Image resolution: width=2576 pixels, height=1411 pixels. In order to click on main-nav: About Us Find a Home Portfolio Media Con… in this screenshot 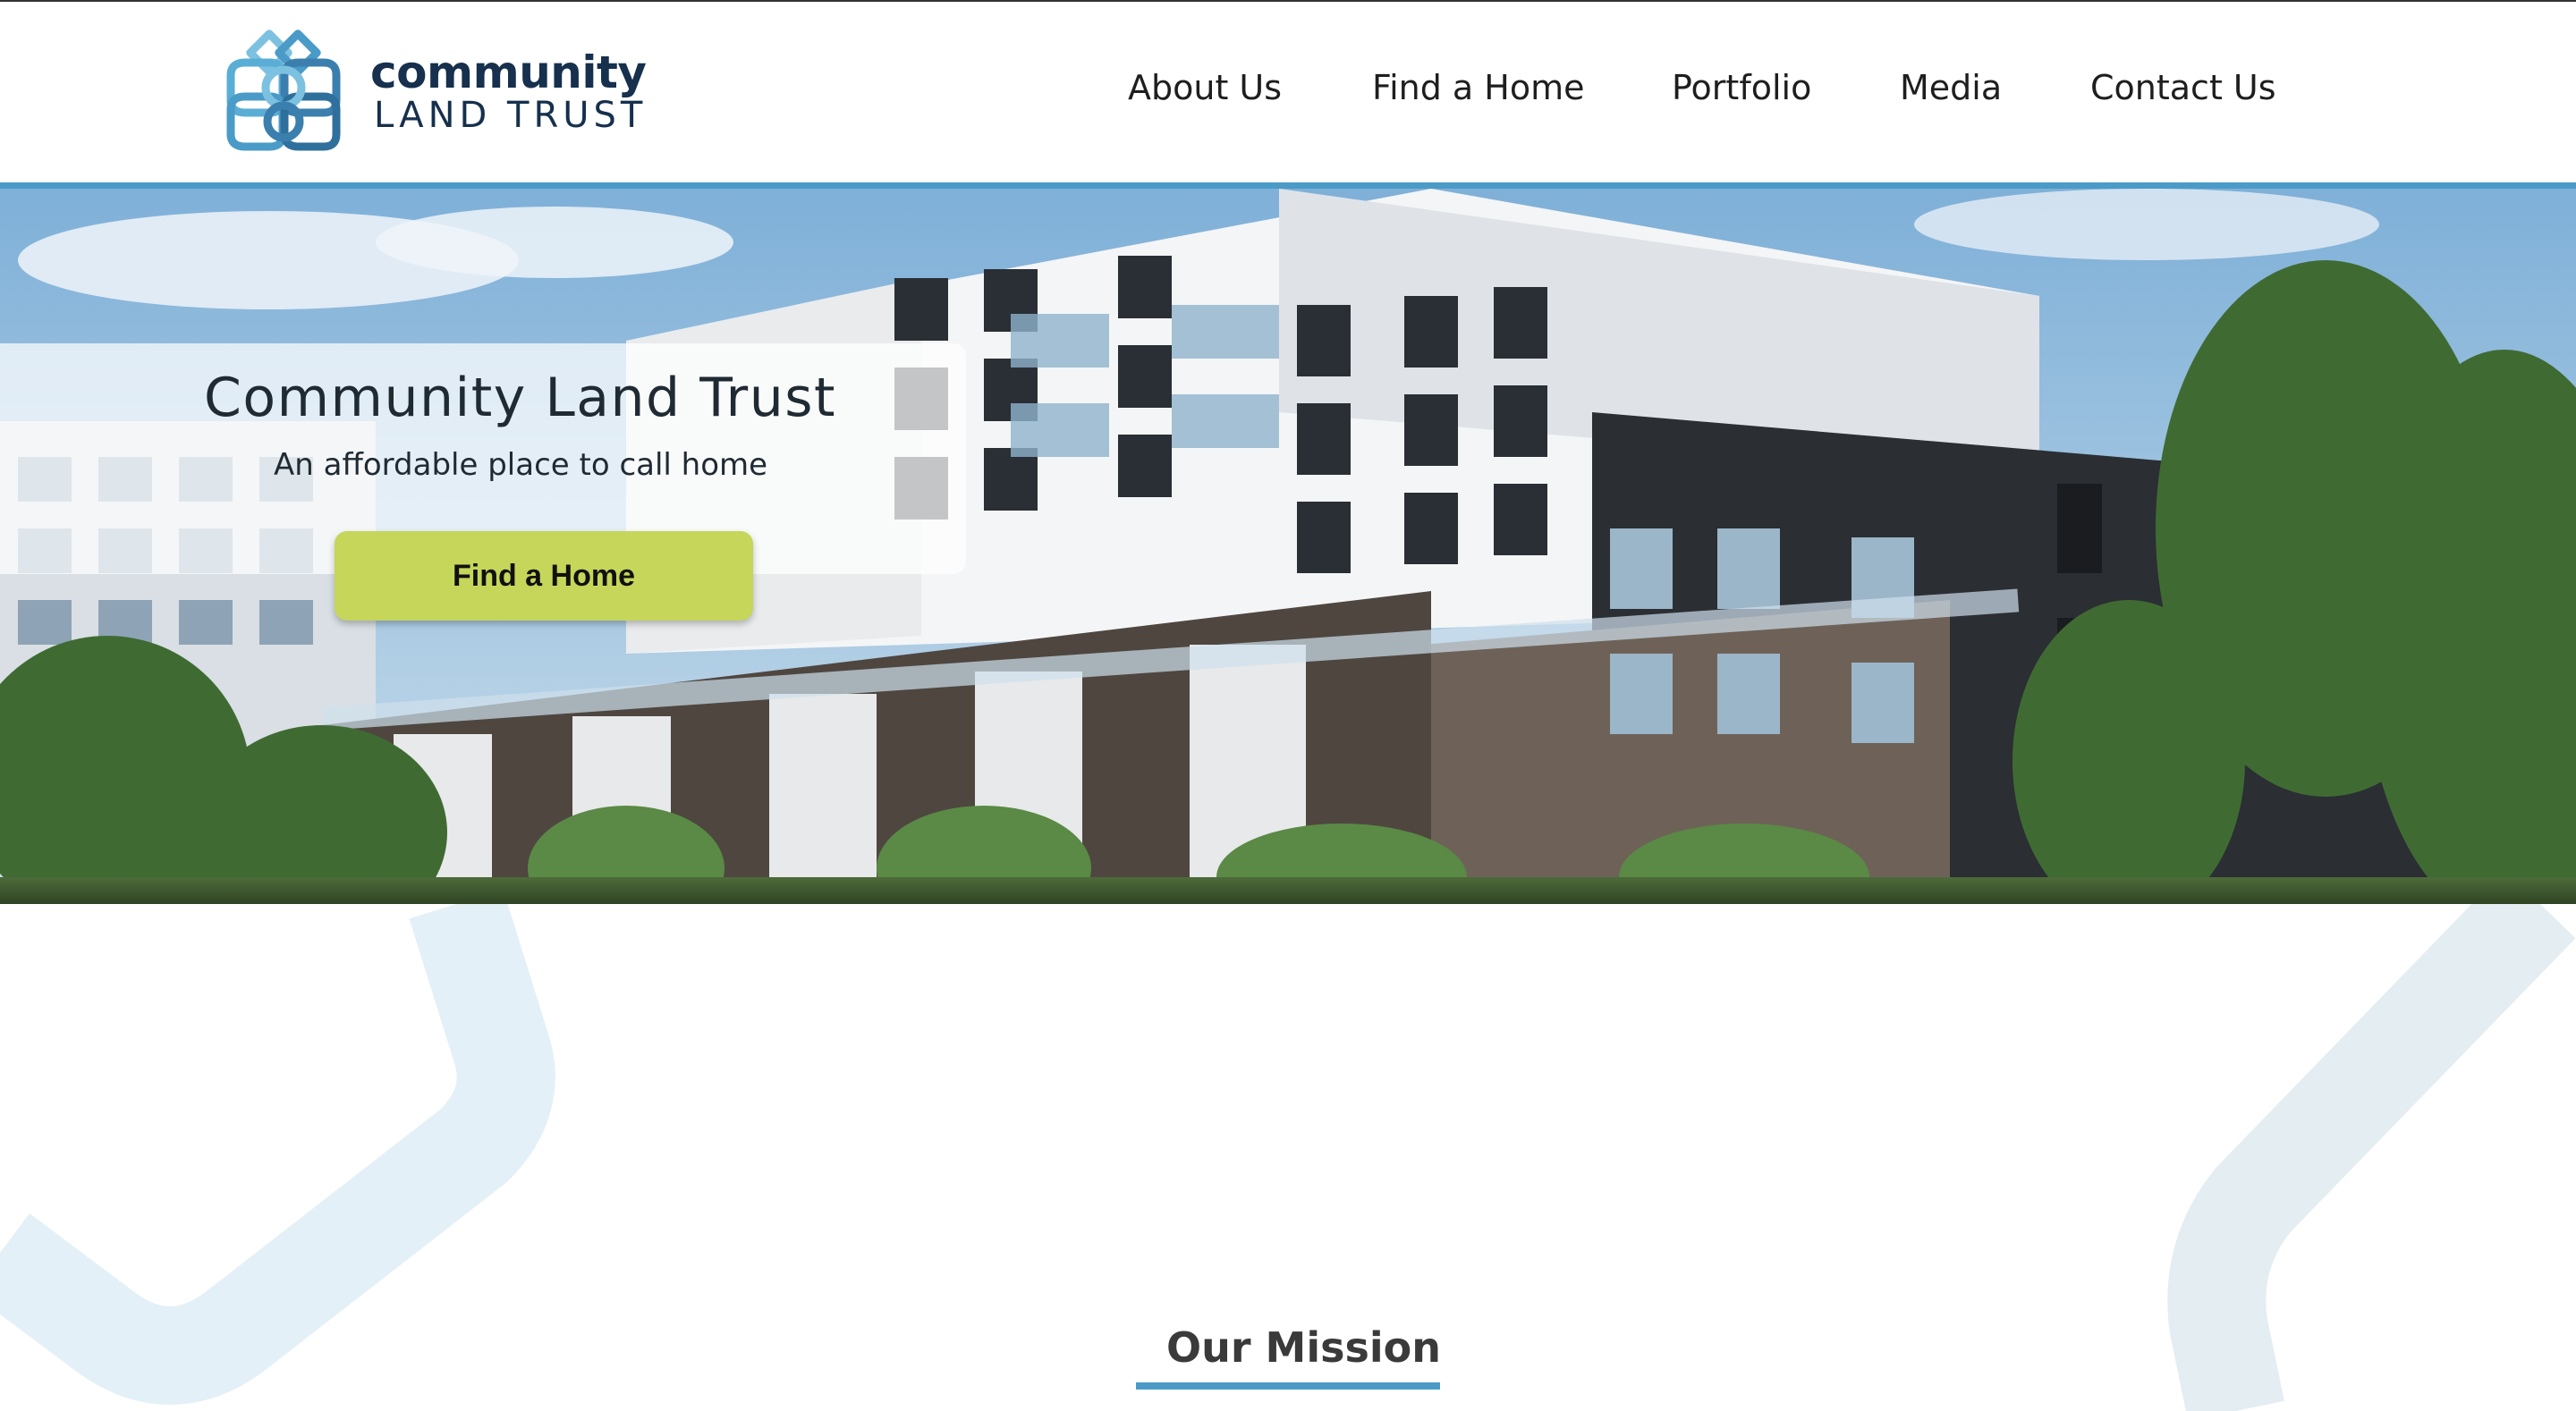, I will do `click(1288, 95)`.